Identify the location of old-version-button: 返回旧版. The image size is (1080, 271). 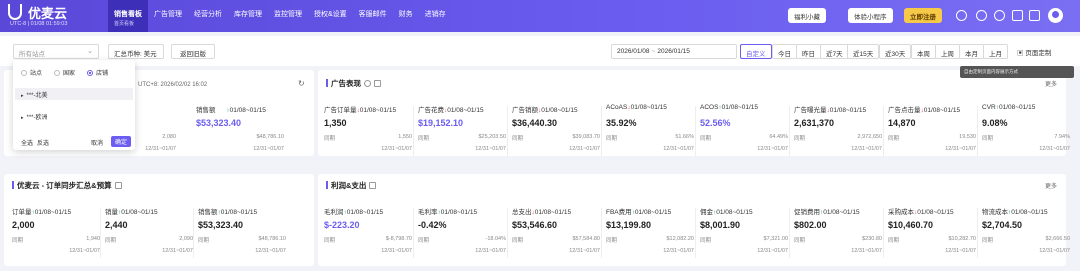
(193, 51).